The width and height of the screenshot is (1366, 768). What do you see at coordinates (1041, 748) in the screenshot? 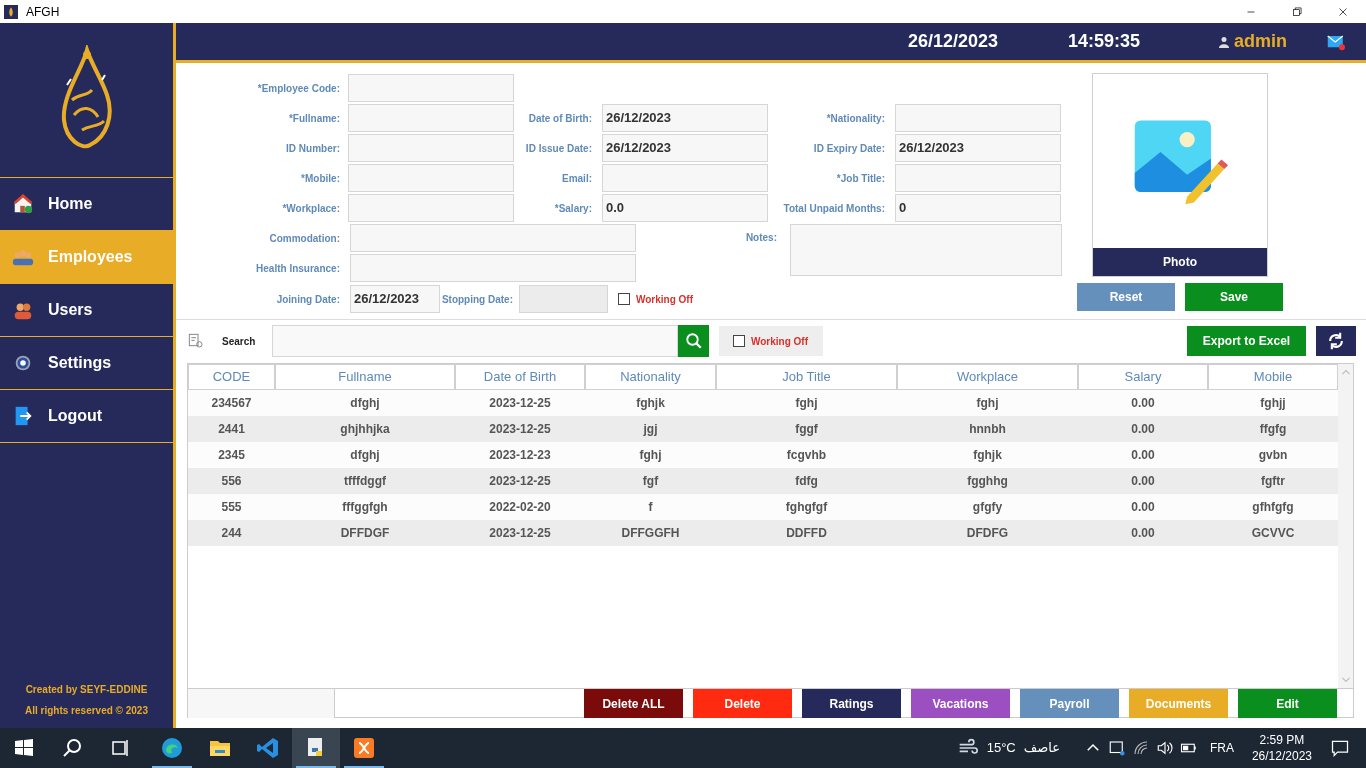
I see `weather-text: عاصف` at bounding box center [1041, 748].